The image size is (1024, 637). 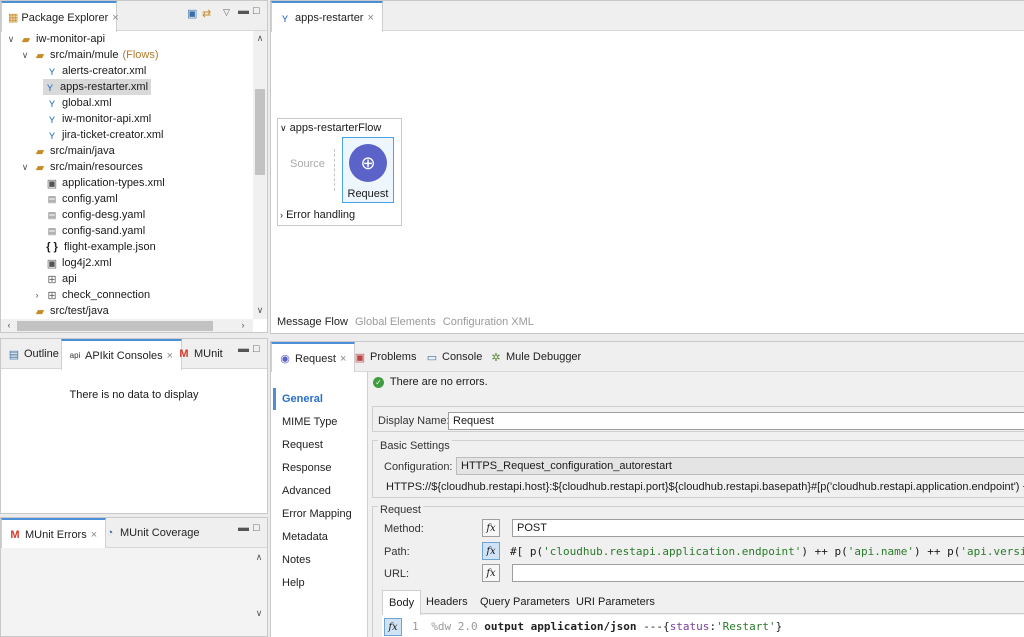 I want to click on request-component: ⊕ Request, so click(x=368, y=170).